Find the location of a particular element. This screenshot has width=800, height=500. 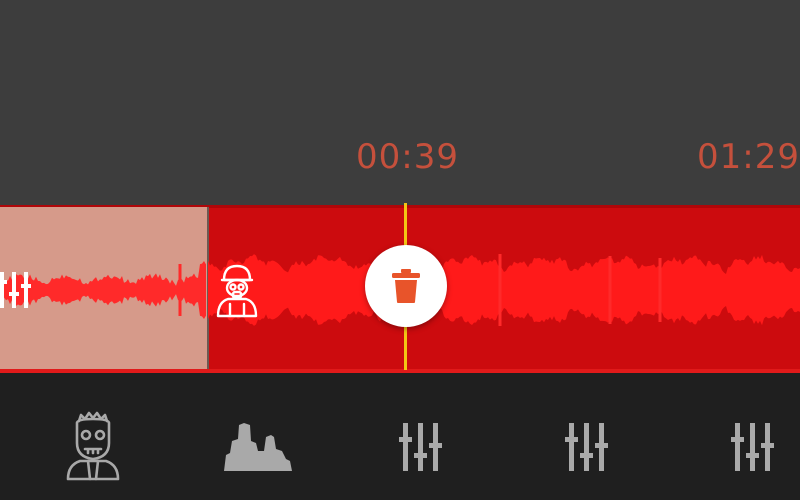

trash-icon is located at coordinates (406, 286).